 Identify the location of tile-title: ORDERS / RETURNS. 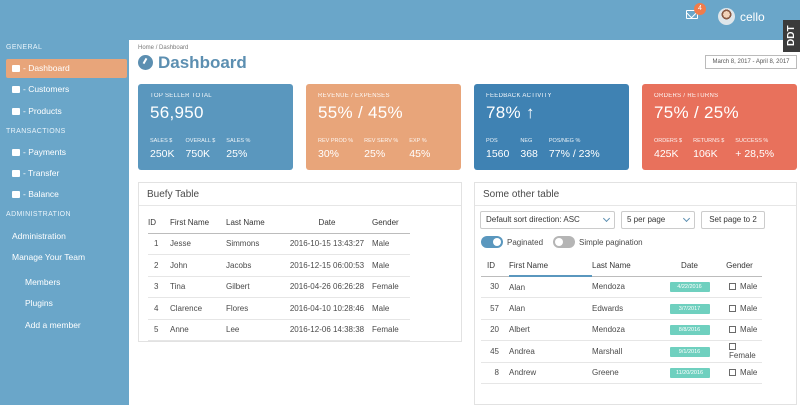
(686, 96).